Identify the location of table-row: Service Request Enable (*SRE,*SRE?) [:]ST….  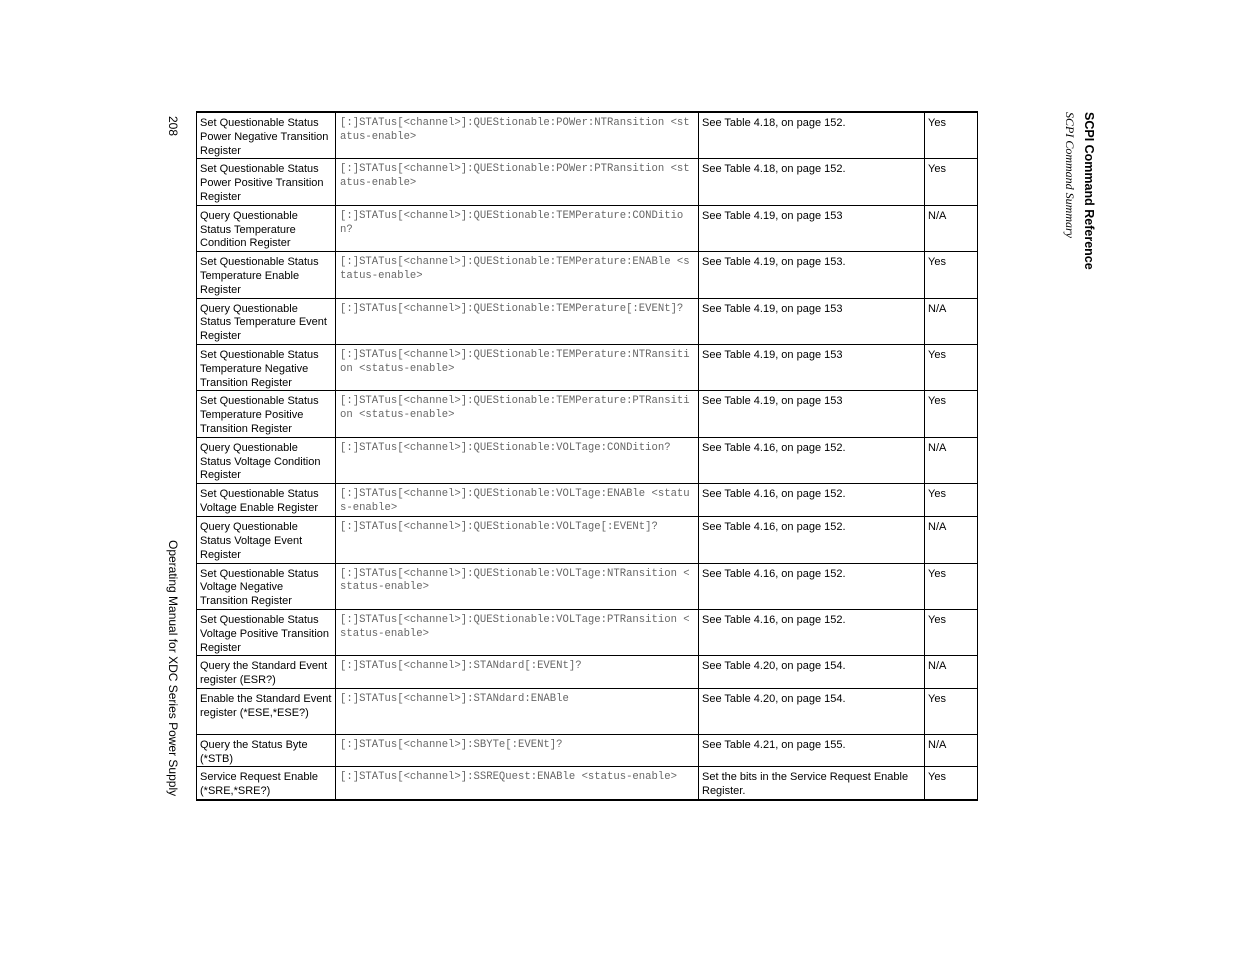
(587, 783).